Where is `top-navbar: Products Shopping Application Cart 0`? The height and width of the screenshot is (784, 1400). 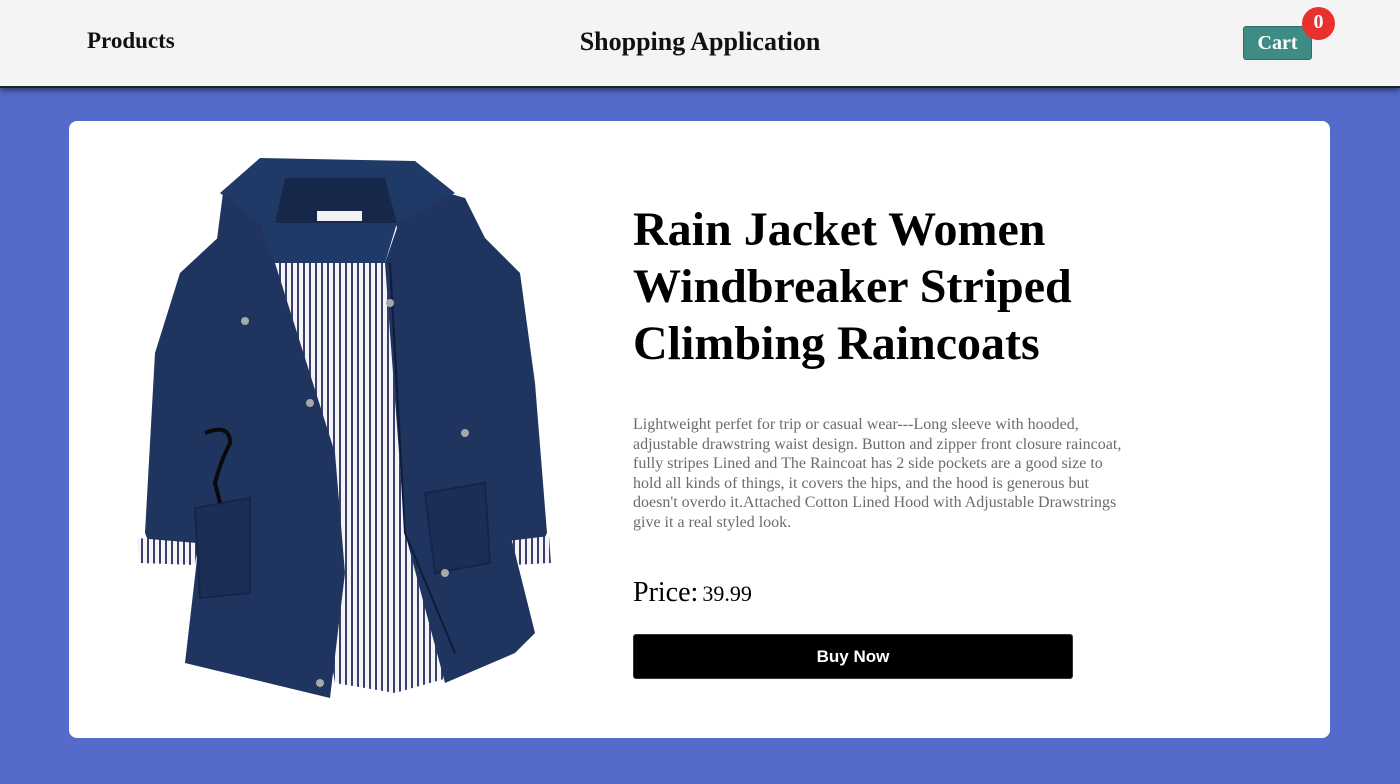
top-navbar: Products Shopping Application Cart 0 is located at coordinates (700, 44).